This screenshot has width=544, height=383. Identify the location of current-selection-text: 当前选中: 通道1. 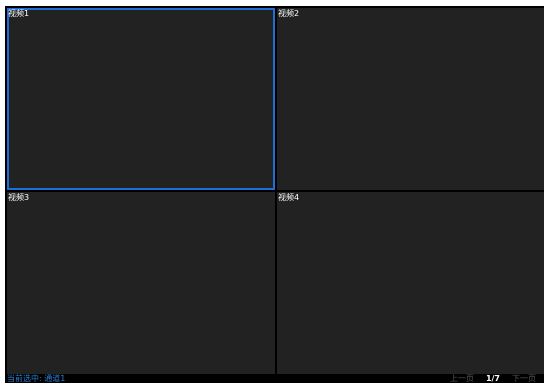
(36, 378).